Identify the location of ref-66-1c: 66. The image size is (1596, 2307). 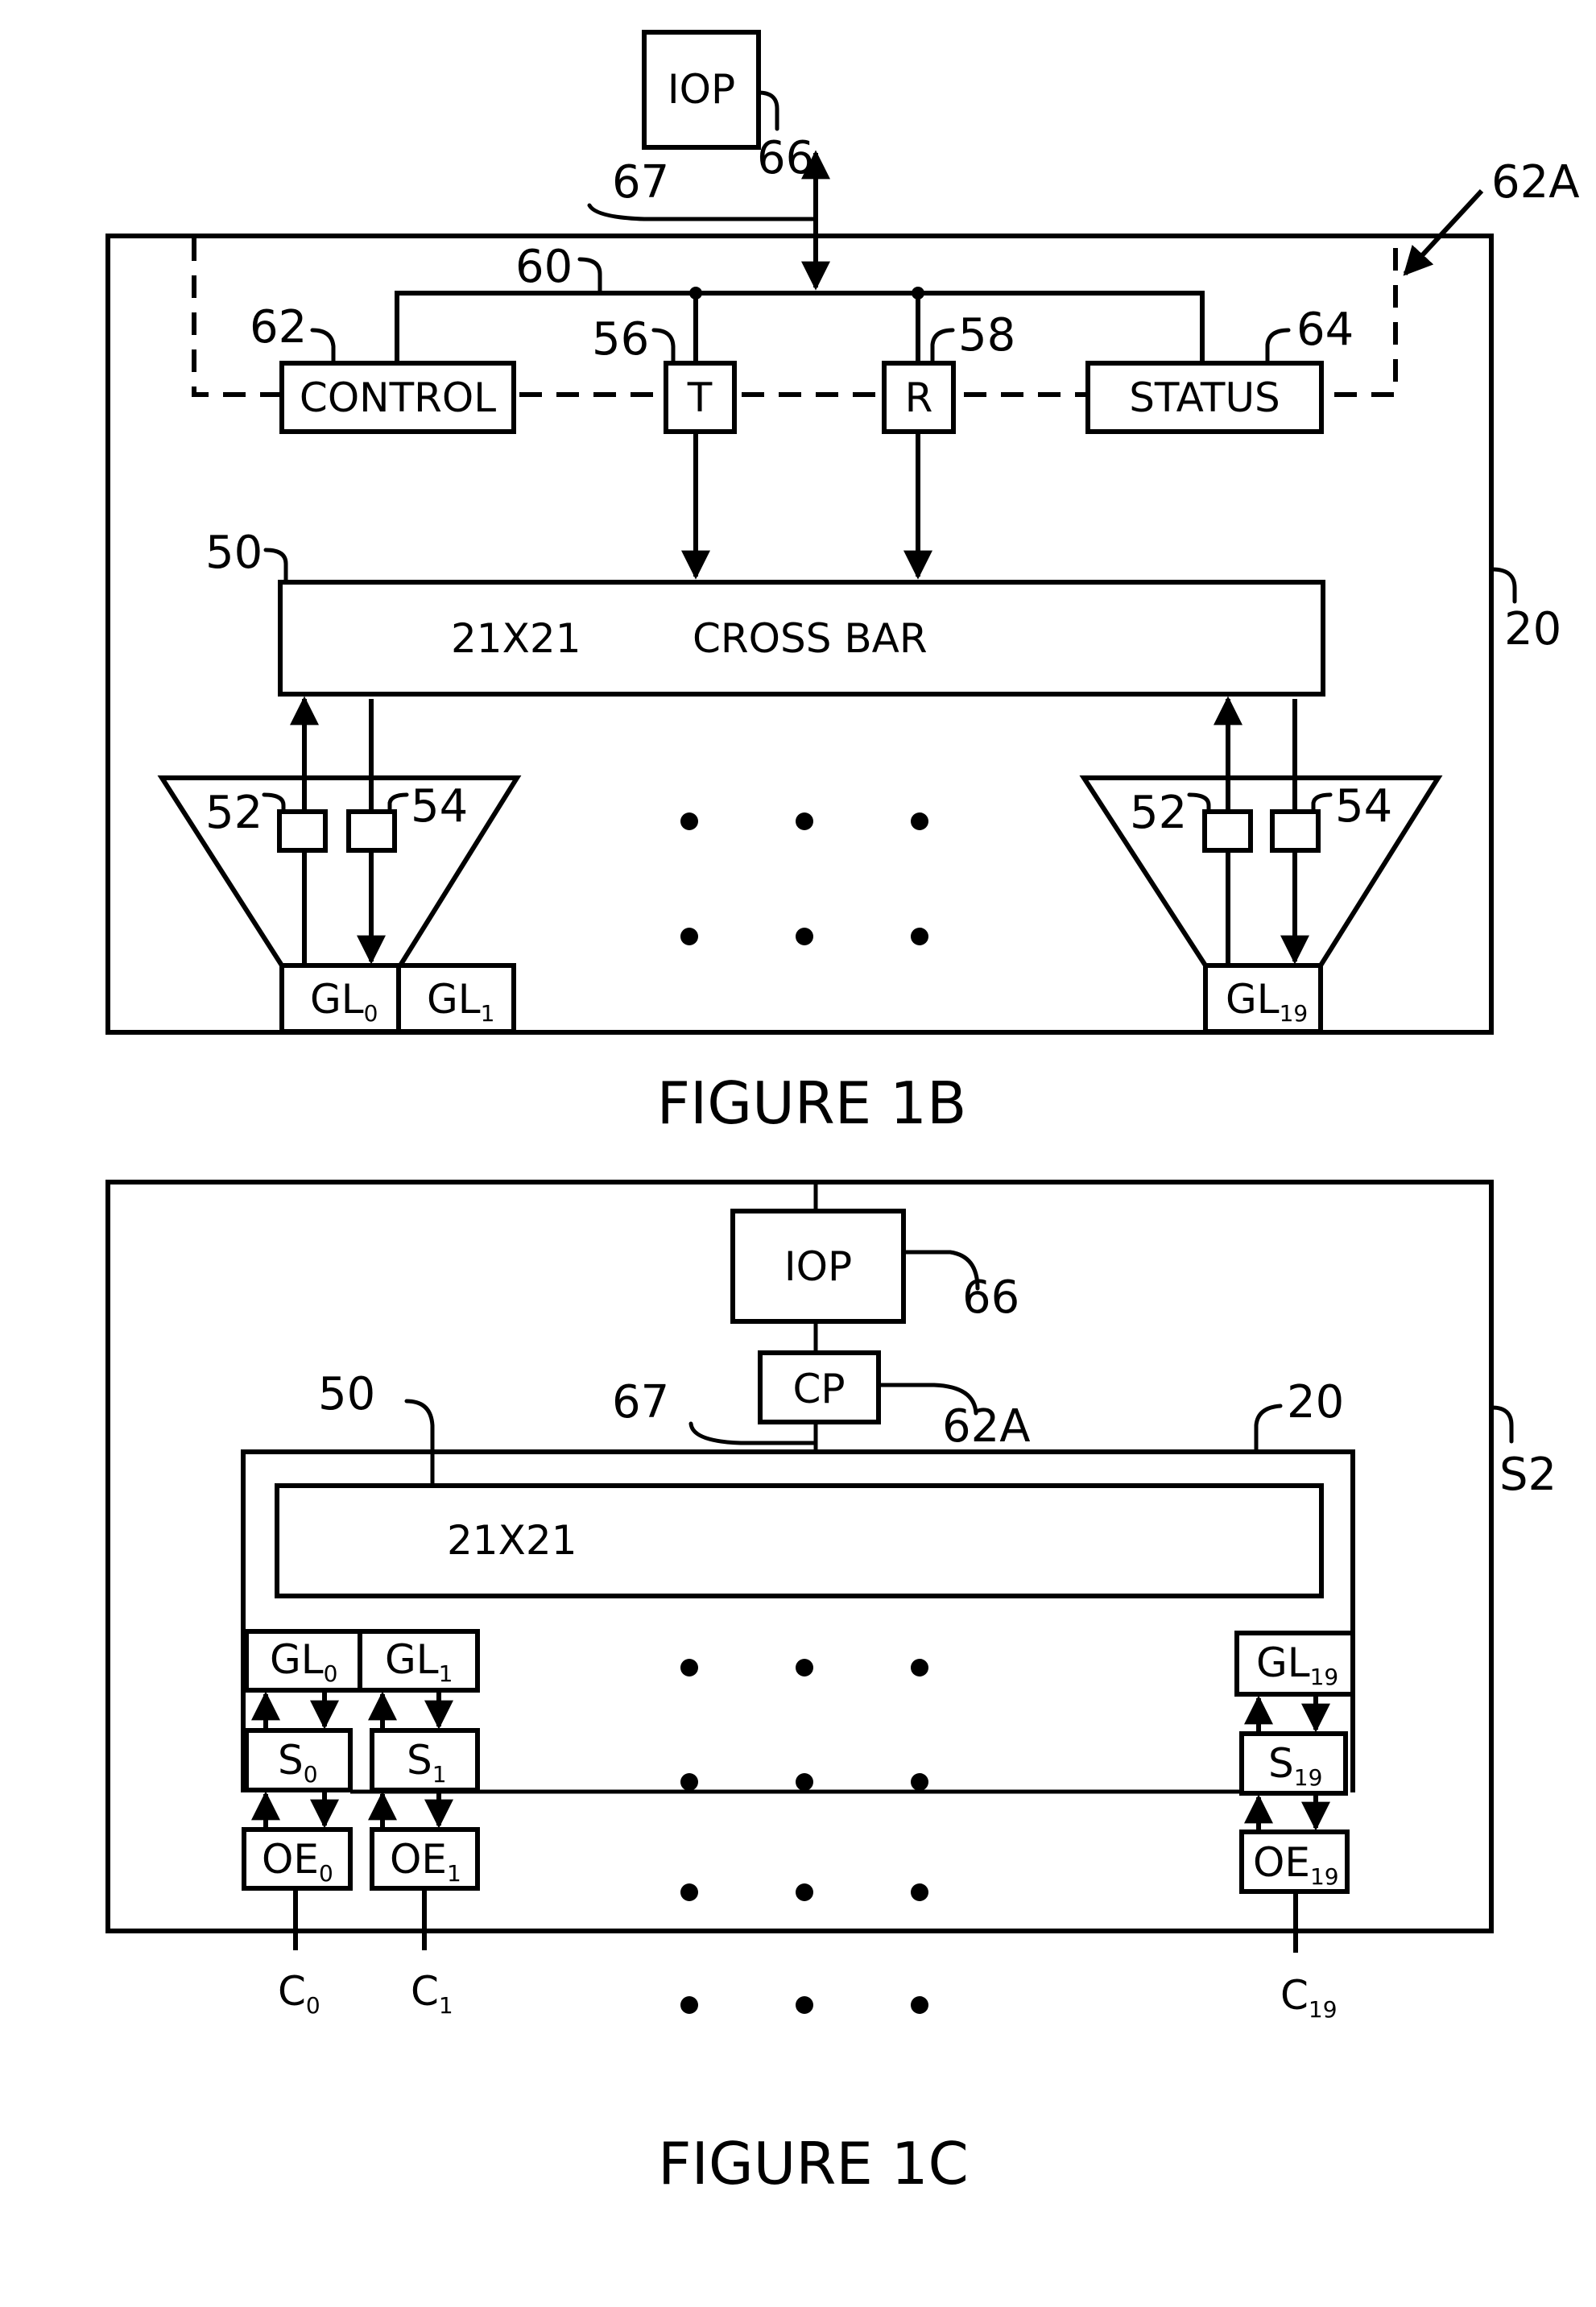
(990, 1297).